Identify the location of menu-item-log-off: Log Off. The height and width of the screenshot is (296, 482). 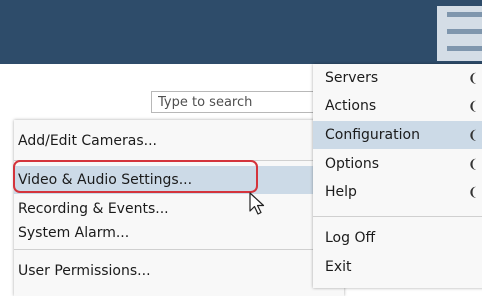
(397, 238).